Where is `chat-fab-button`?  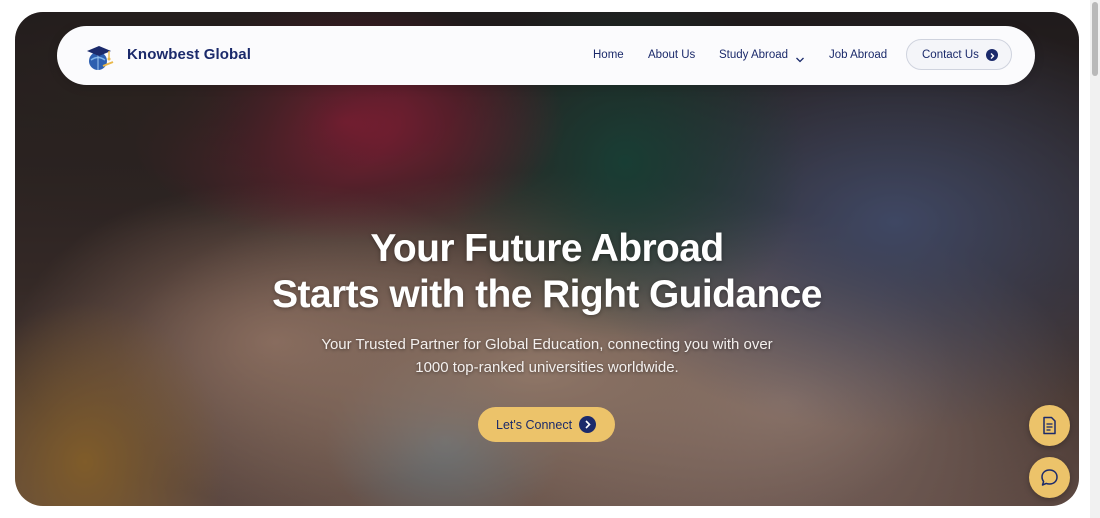
chat-fab-button is located at coordinates (1049, 477).